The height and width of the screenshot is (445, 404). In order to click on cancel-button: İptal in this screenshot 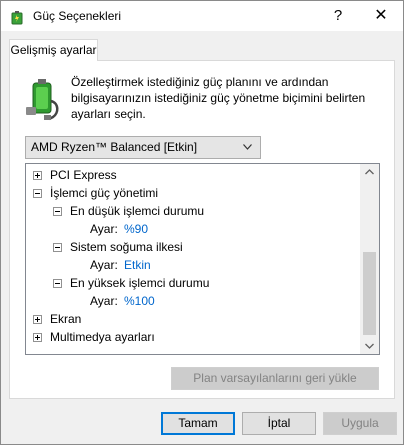, I will do `click(279, 423)`.